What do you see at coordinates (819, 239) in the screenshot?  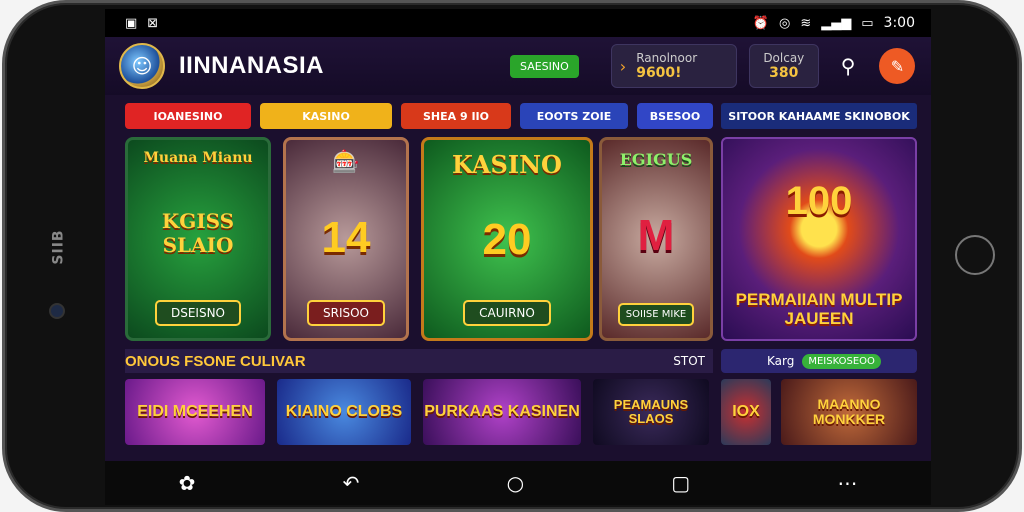 I see `promo-banner: 100 PERMAIIAIN MULTIP JAUEEN` at bounding box center [819, 239].